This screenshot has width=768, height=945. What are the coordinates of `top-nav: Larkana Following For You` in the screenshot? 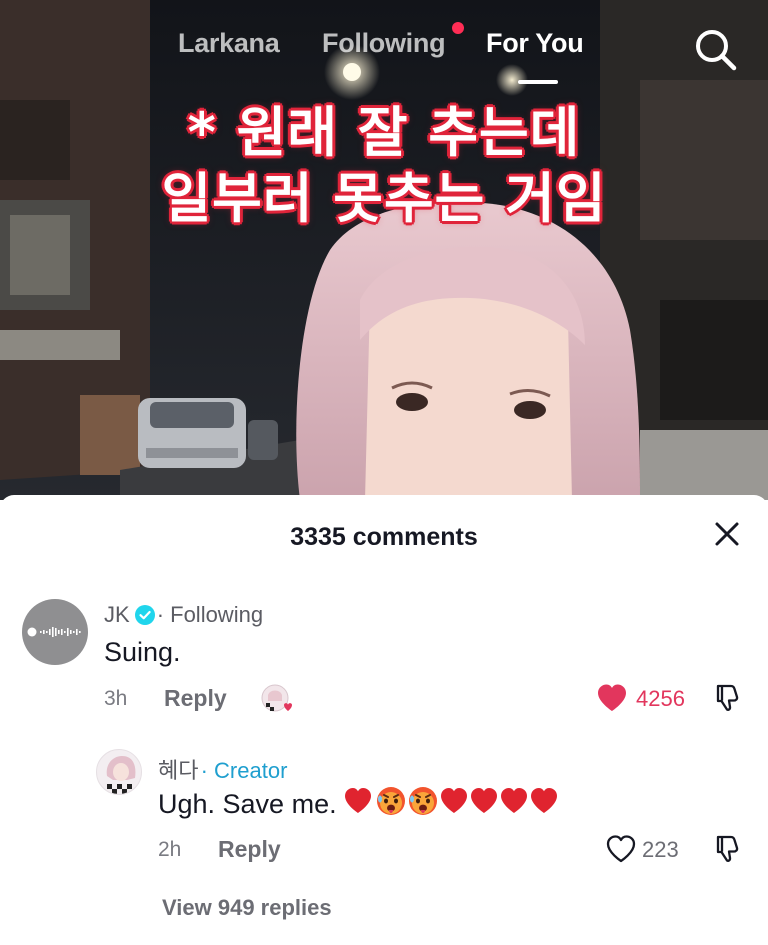 It's located at (384, 53).